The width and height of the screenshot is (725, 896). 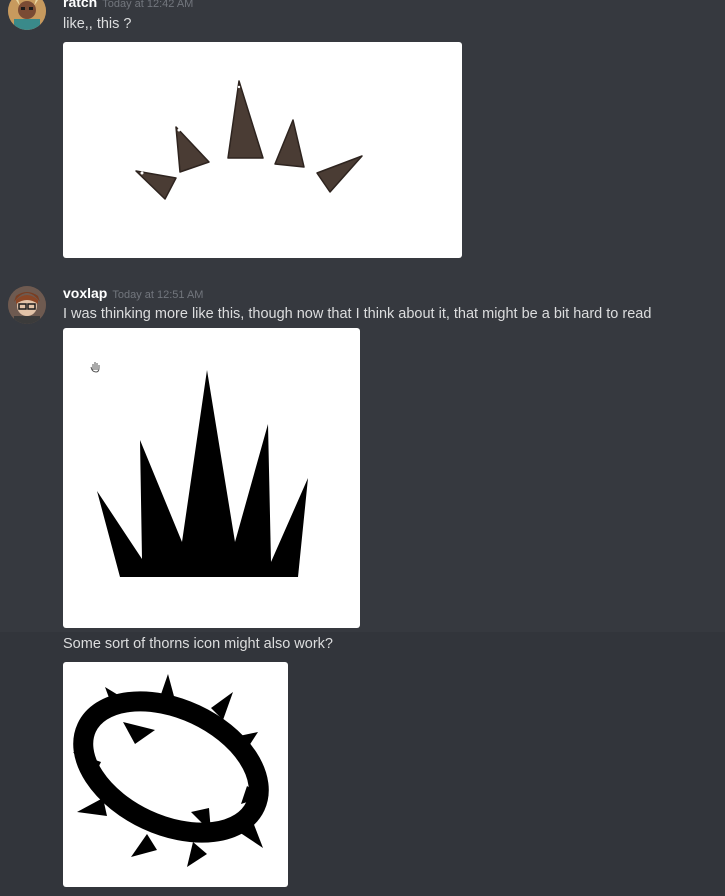 I want to click on timestamp: Today at 12:51 AM, so click(x=158, y=295).